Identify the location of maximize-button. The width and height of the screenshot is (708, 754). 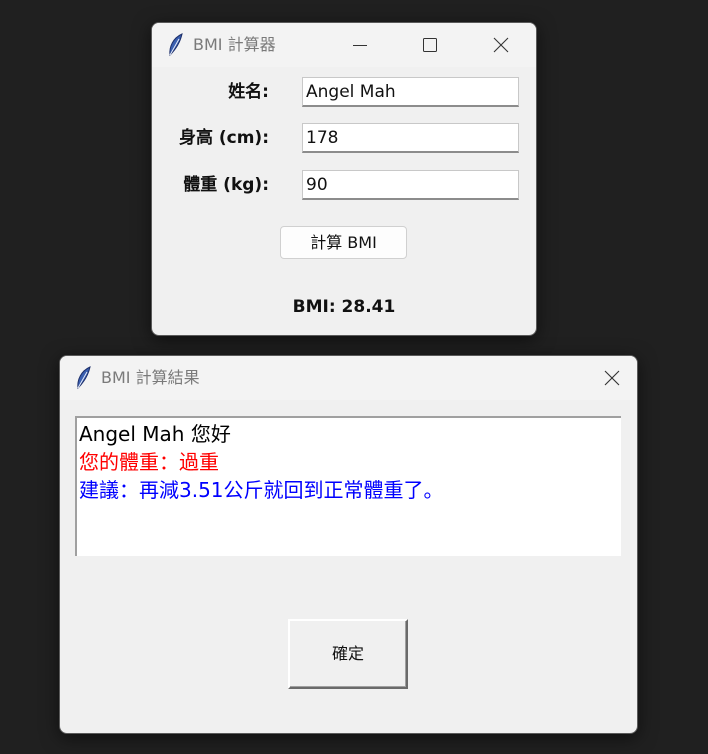
(430, 45).